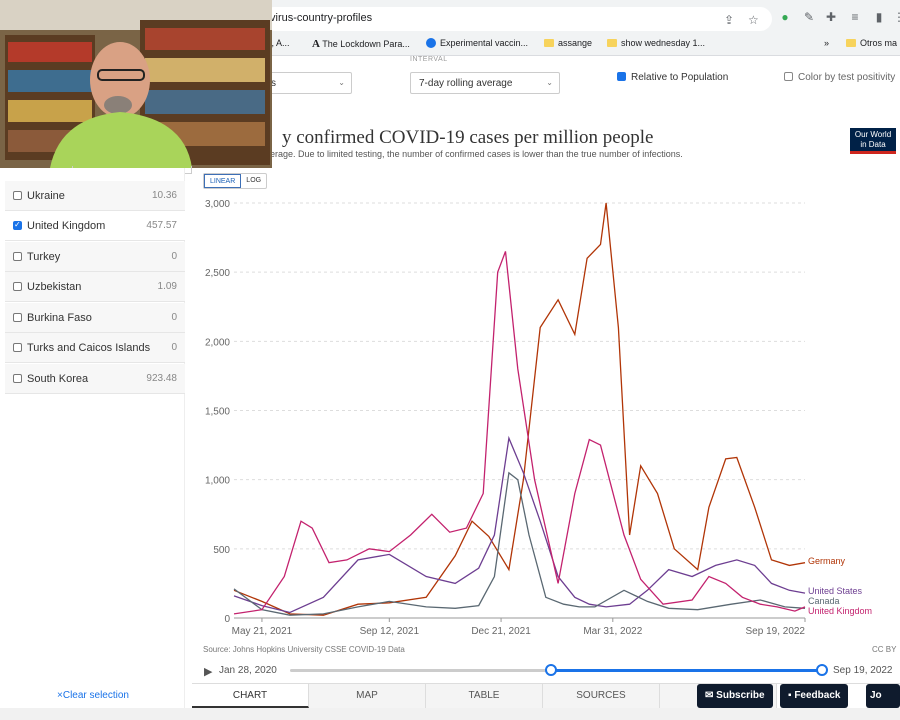  What do you see at coordinates (161, 378) in the screenshot?
I see `country-value: 923.48` at bounding box center [161, 378].